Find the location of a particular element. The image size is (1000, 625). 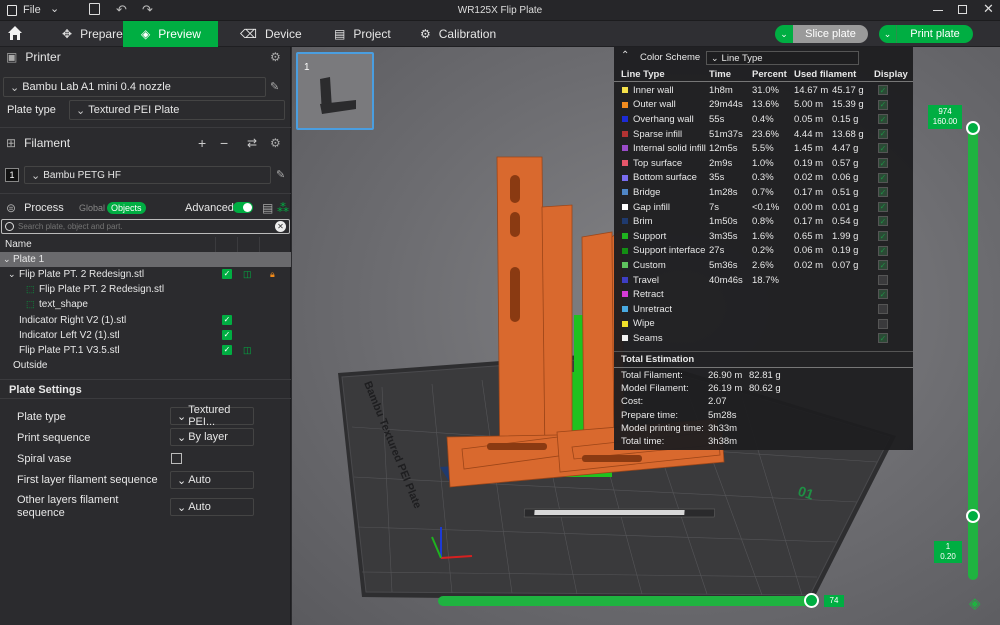

setting-print-sequence-select: ⌄ By layer is located at coordinates (212, 437).